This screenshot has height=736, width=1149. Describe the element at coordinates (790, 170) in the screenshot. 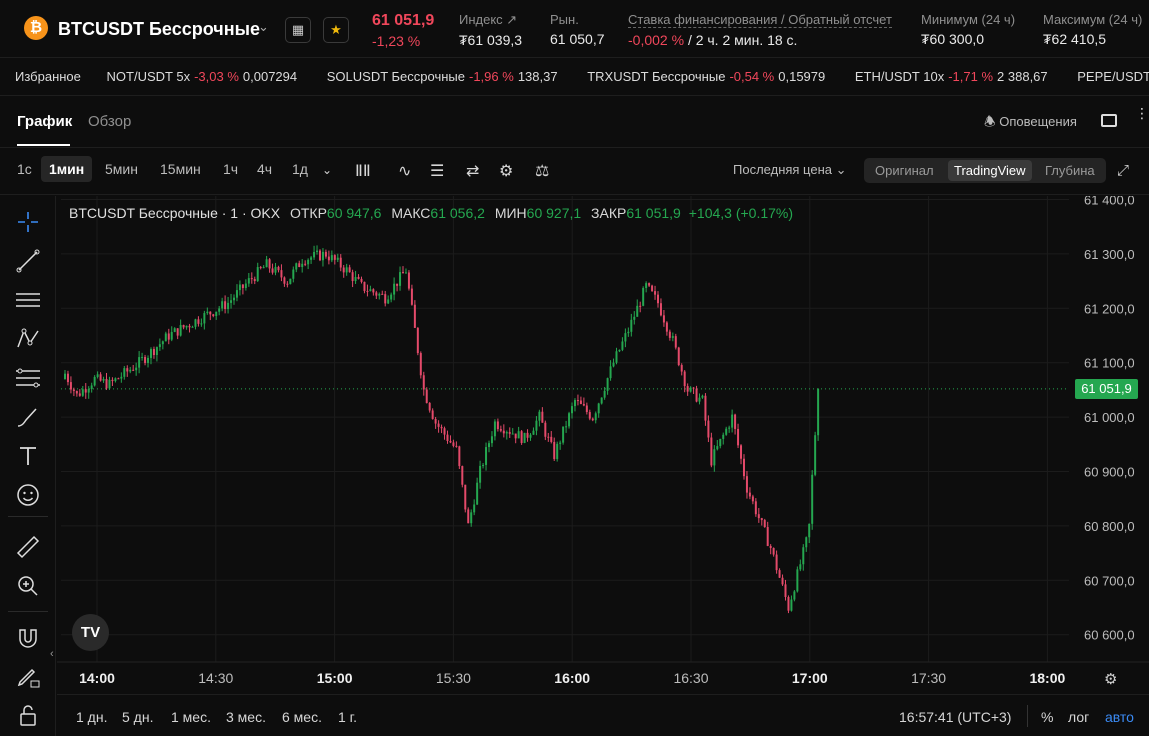

I see `price-type-select: Последняя цена ⌄` at that location.